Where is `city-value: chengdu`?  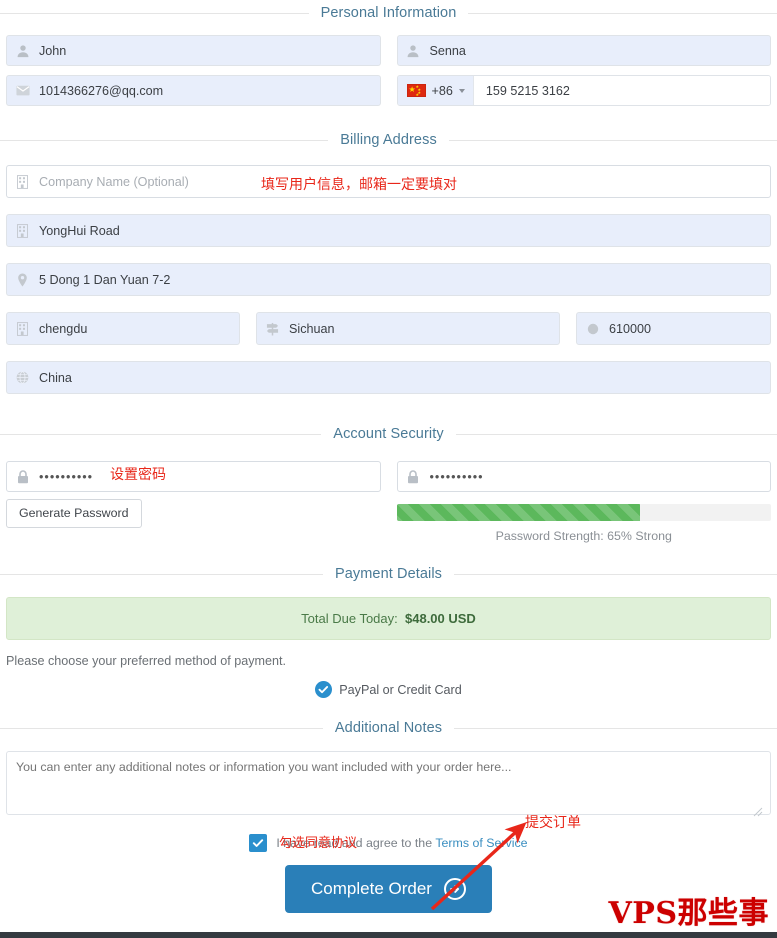
city-value: chengdu is located at coordinates (63, 328).